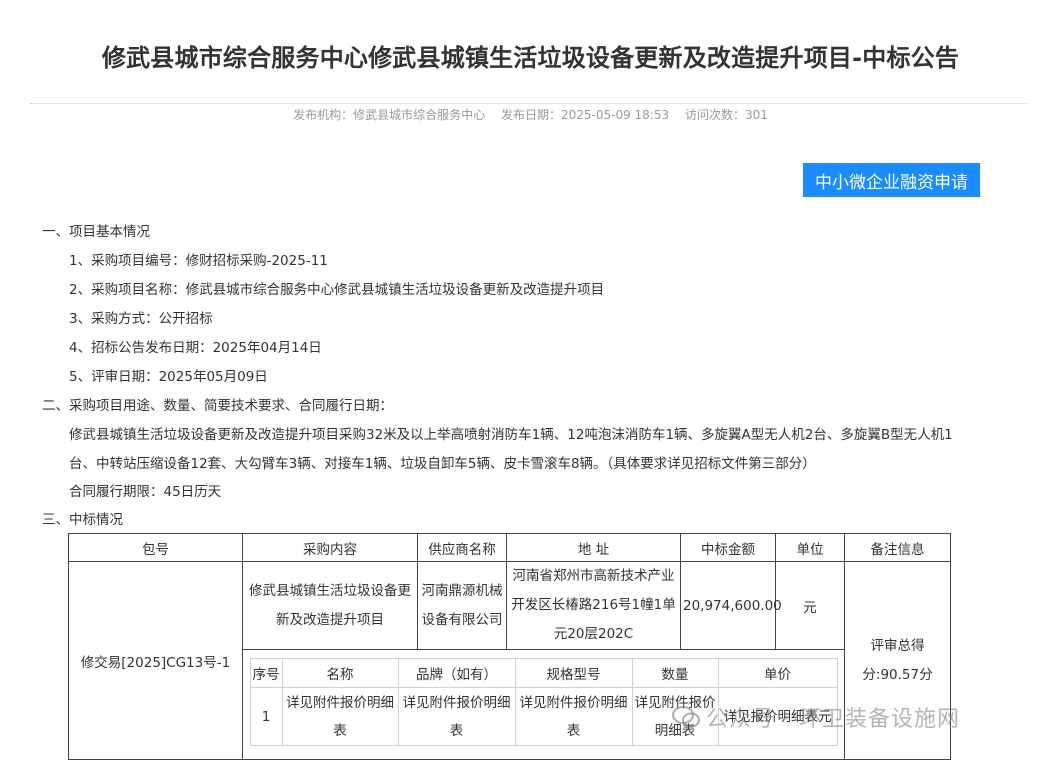 This screenshot has height=760, width=1061. I want to click on page-title: 修武县城市综合服务中心修武县城镇生活垃圾设备更新及改造提升项目-中标公告, so click(530, 58).